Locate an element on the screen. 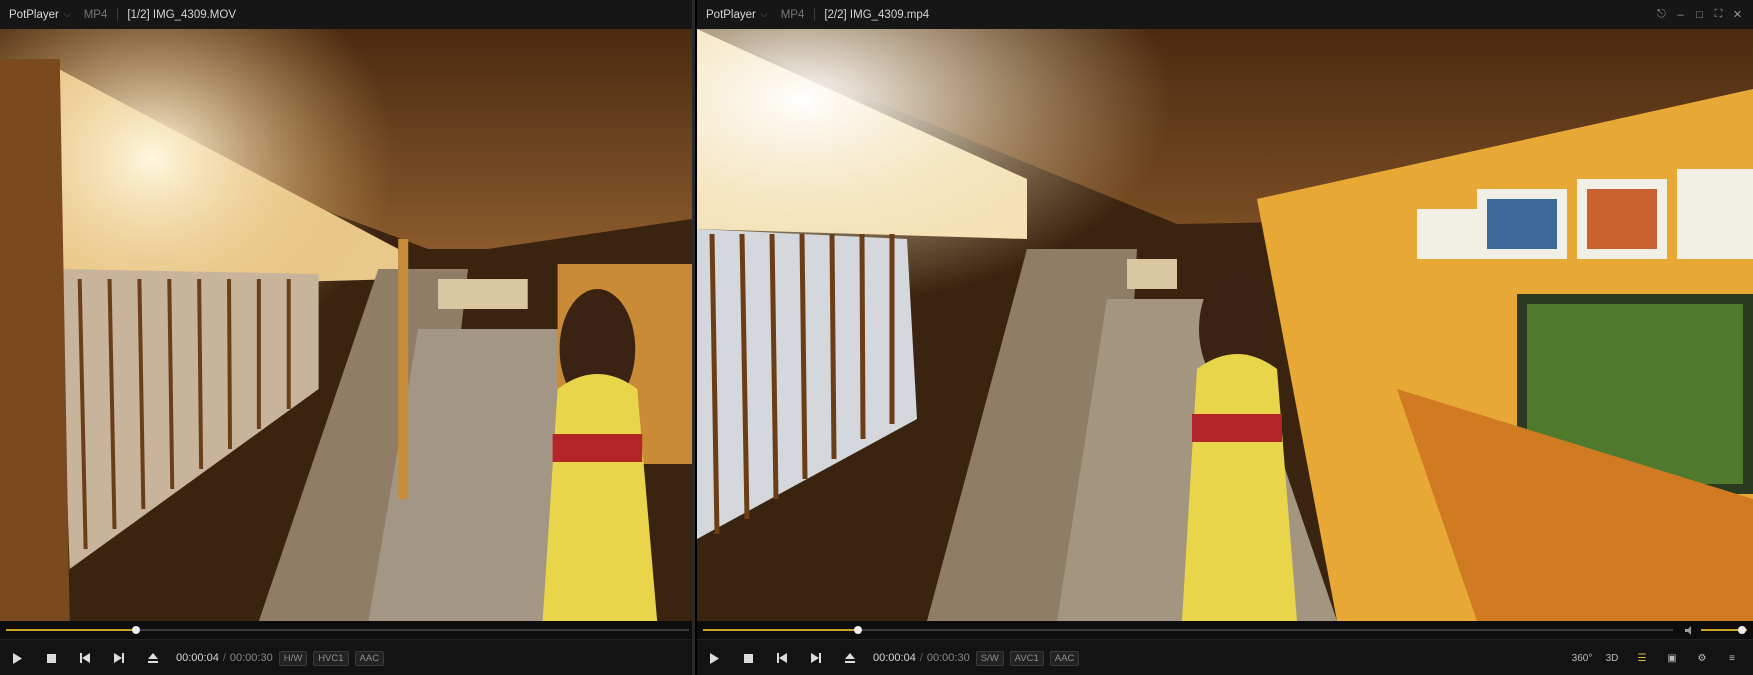 The height and width of the screenshot is (675, 1753). minimize-icon: – is located at coordinates (1680, 15).